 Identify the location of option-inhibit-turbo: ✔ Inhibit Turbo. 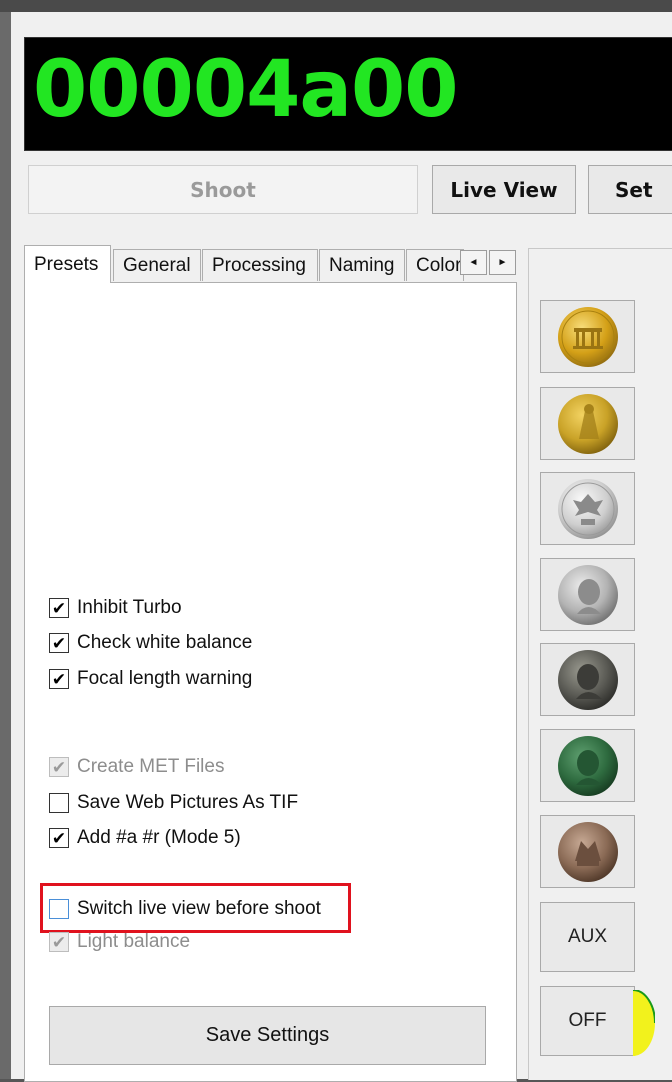
(115, 608).